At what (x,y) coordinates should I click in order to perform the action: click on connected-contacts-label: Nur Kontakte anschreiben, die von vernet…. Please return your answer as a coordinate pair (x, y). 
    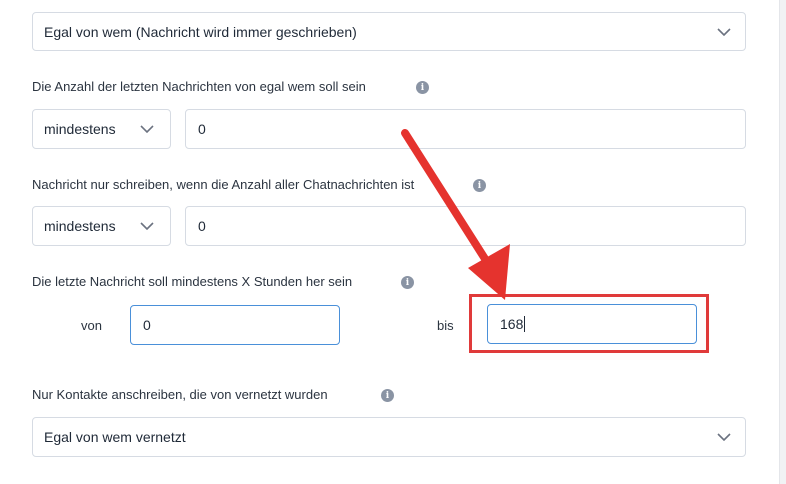
    Looking at the image, I should click on (180, 394).